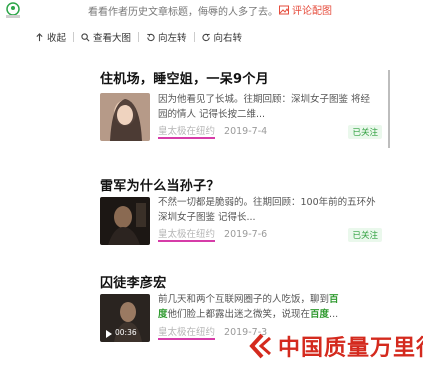 The image size is (423, 374). What do you see at coordinates (245, 77) in the screenshot?
I see `article-title: 住机场，睡空姐，一呆9个月` at bounding box center [245, 77].